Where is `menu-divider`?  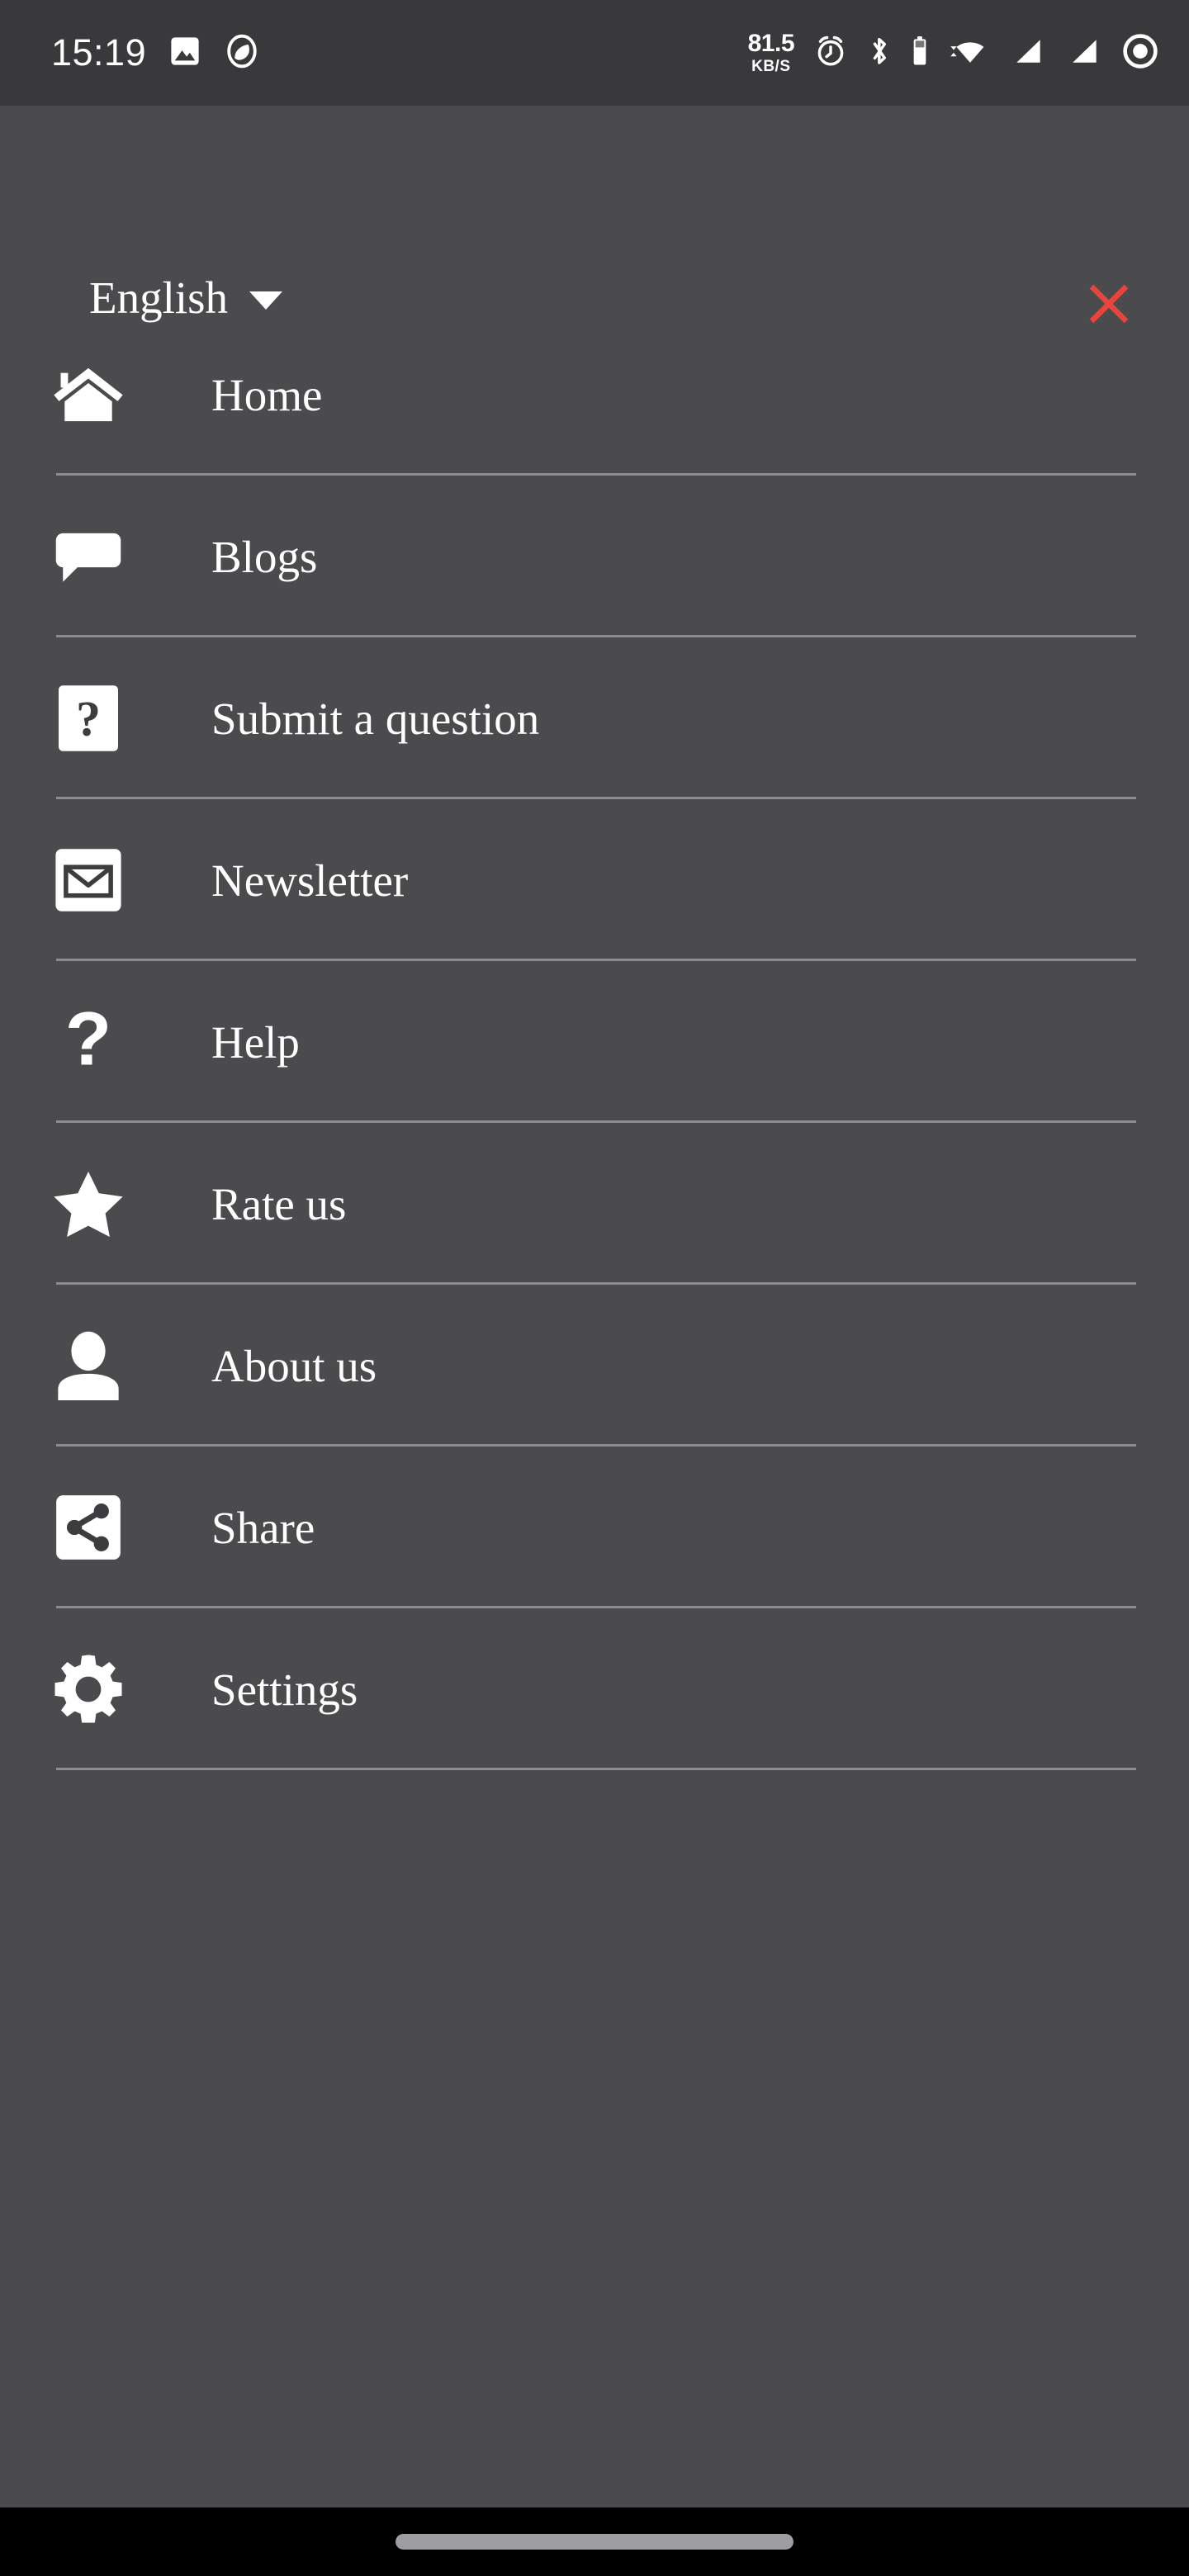
menu-divider is located at coordinates (596, 1769).